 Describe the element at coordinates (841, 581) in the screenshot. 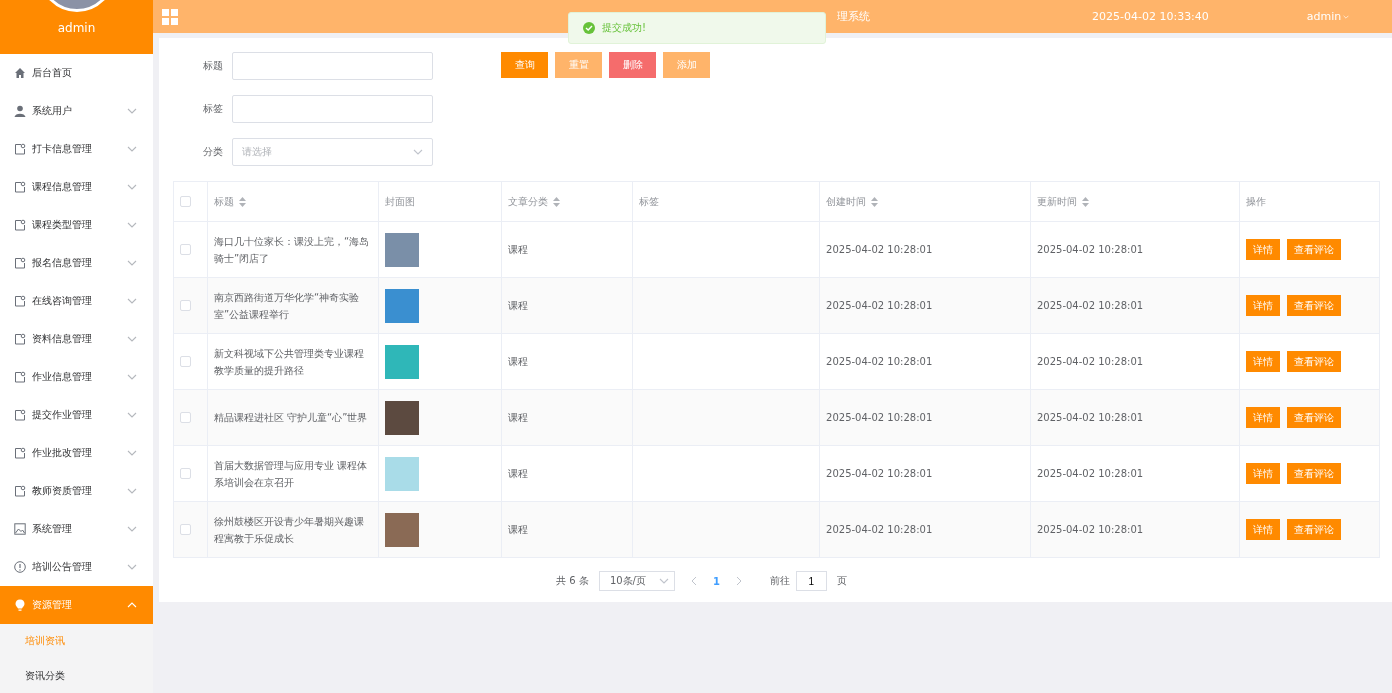

I see `page-suffix: 页` at that location.